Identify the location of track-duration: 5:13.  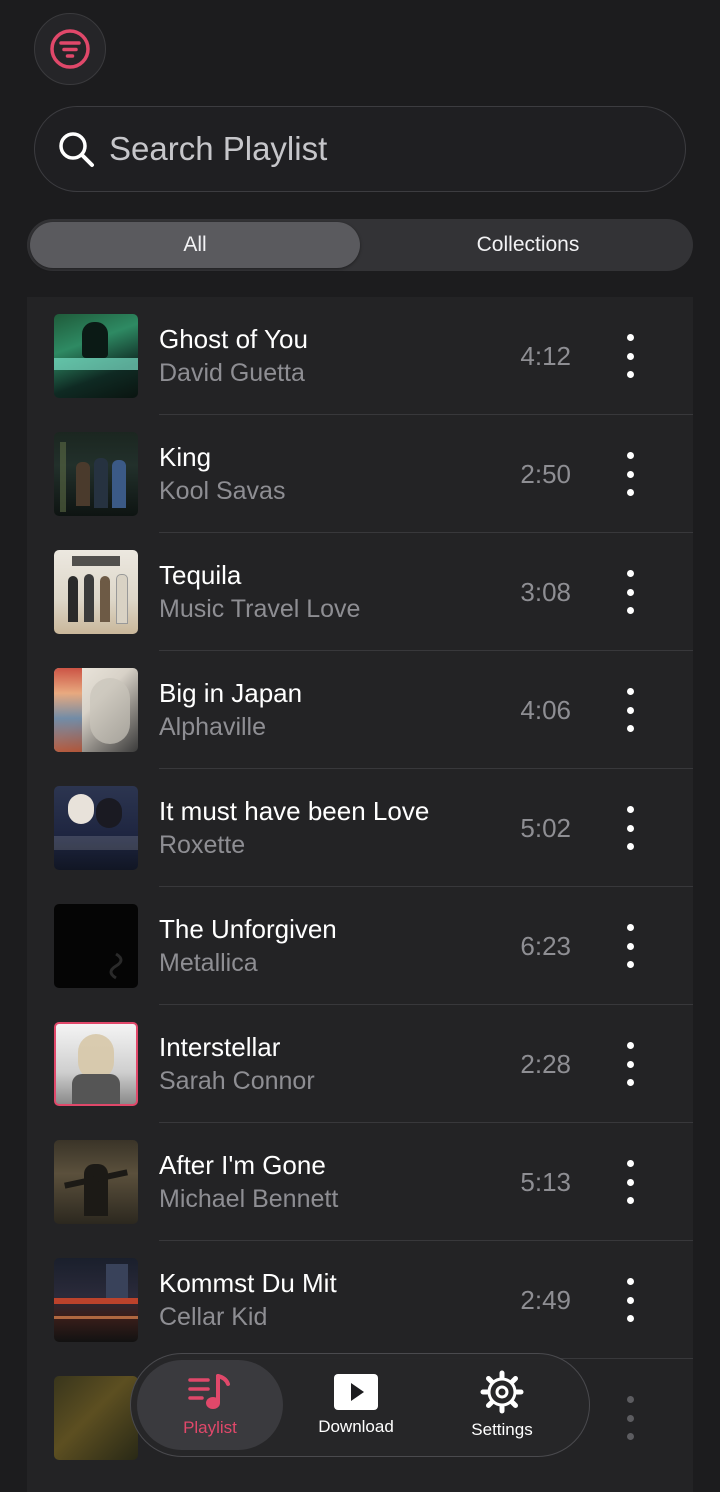
(545, 1181).